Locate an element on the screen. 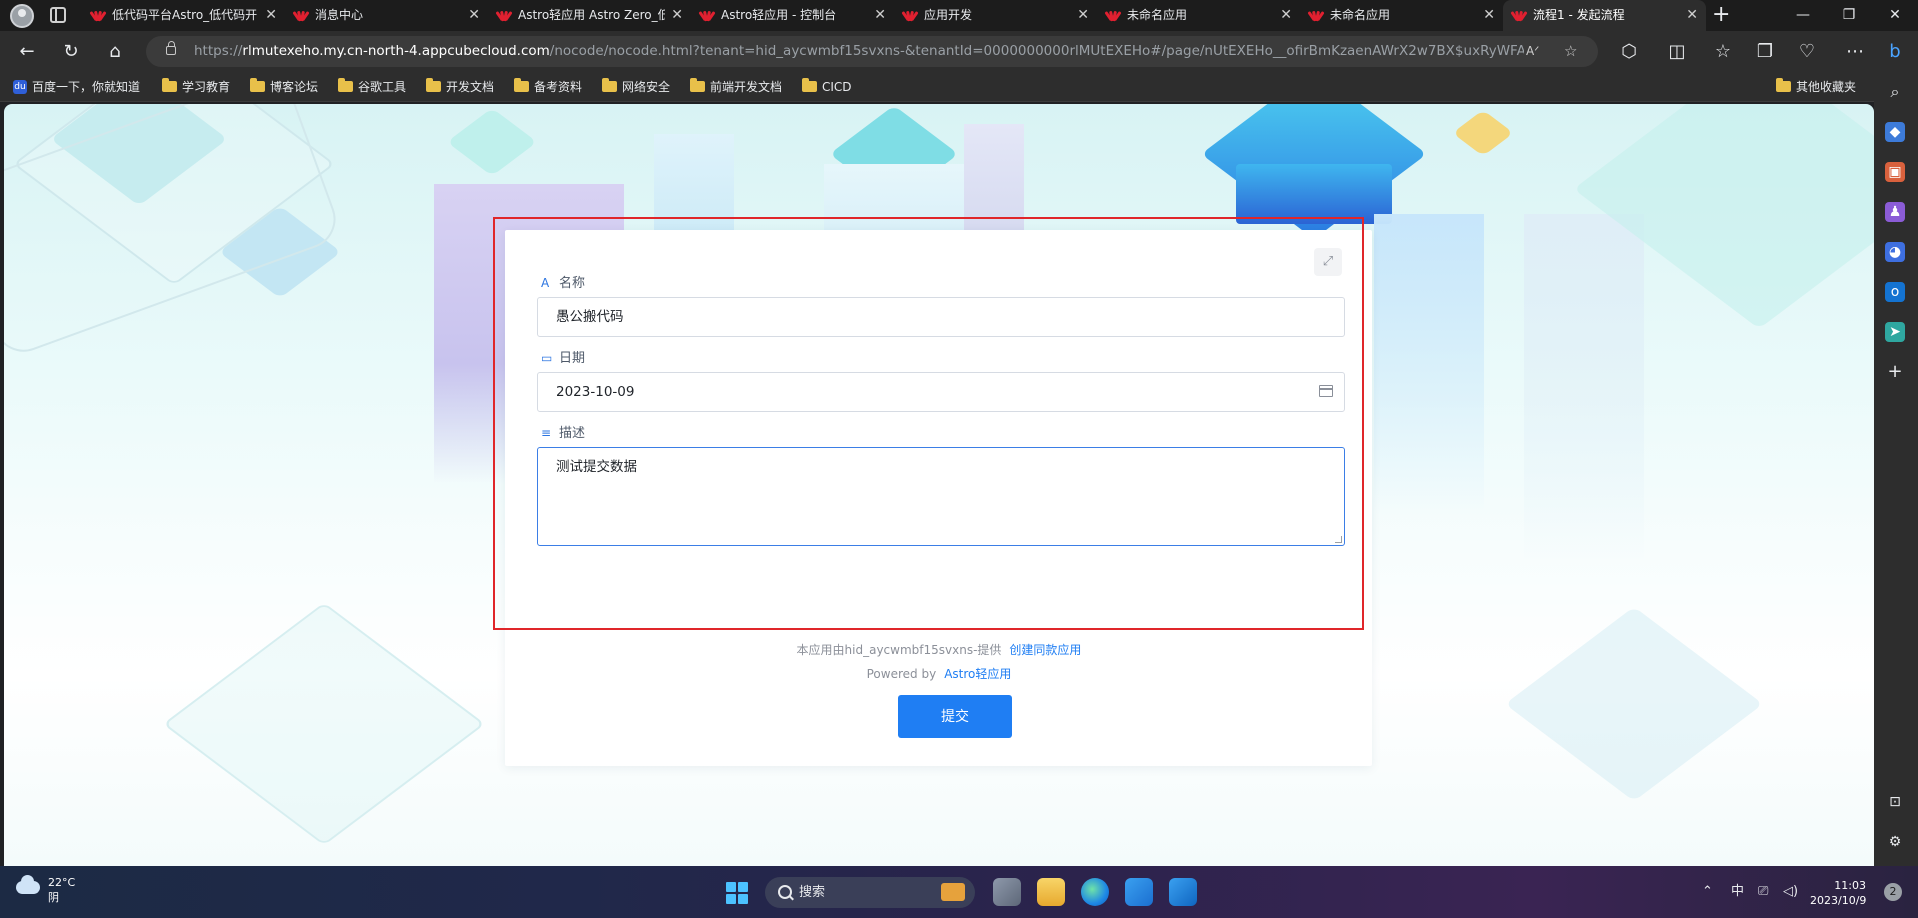  refresh-icon: ↻ is located at coordinates (71, 52).